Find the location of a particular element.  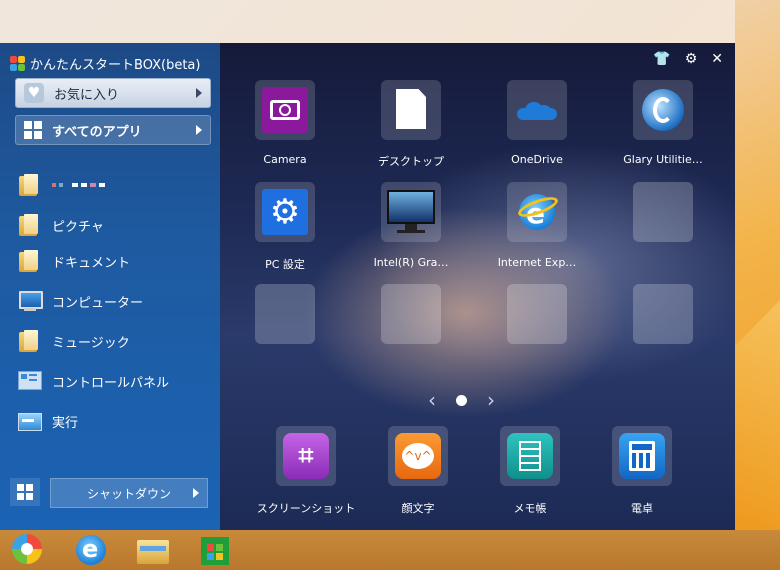

emoticon-icon: ^v^ is located at coordinates (418, 456).